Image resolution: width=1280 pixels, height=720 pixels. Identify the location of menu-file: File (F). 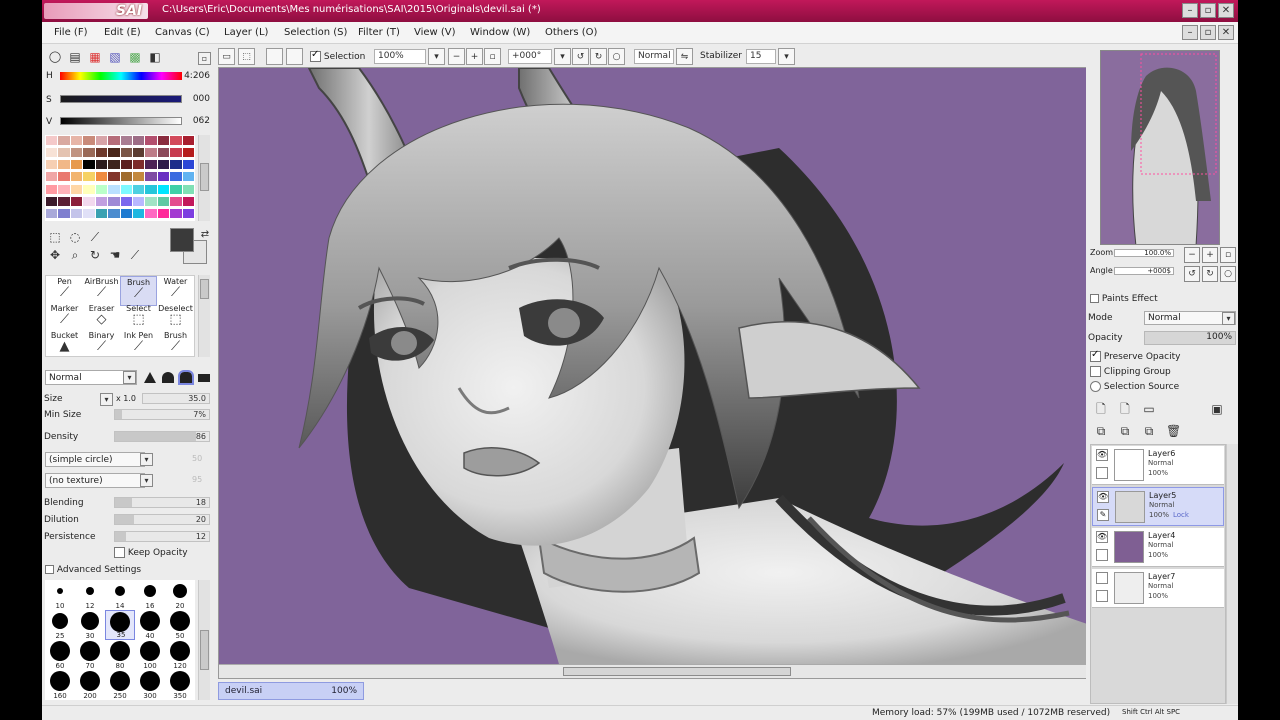
(70, 32).